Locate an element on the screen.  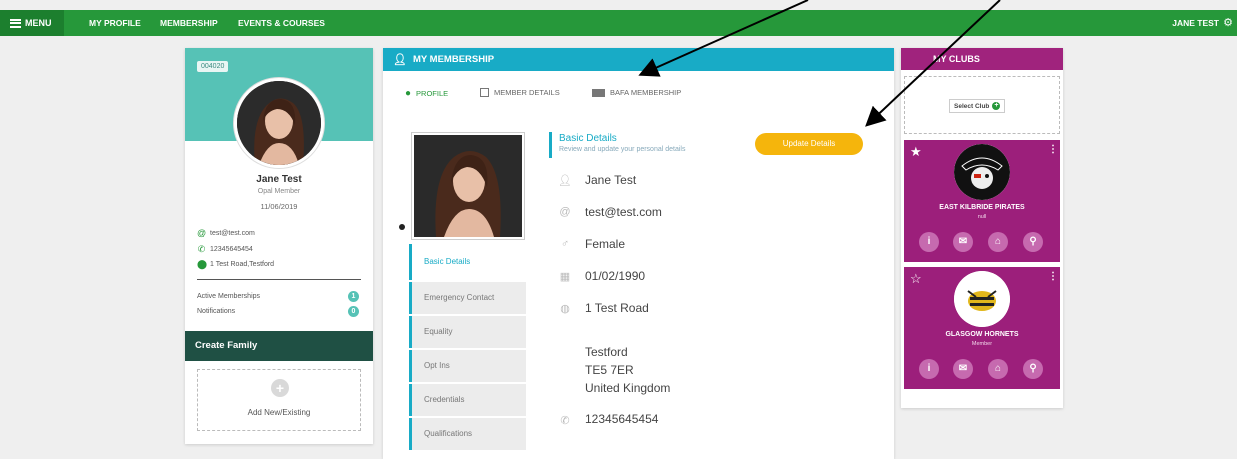
star-outline-icon: ☆ is located at coordinates (916, 279).